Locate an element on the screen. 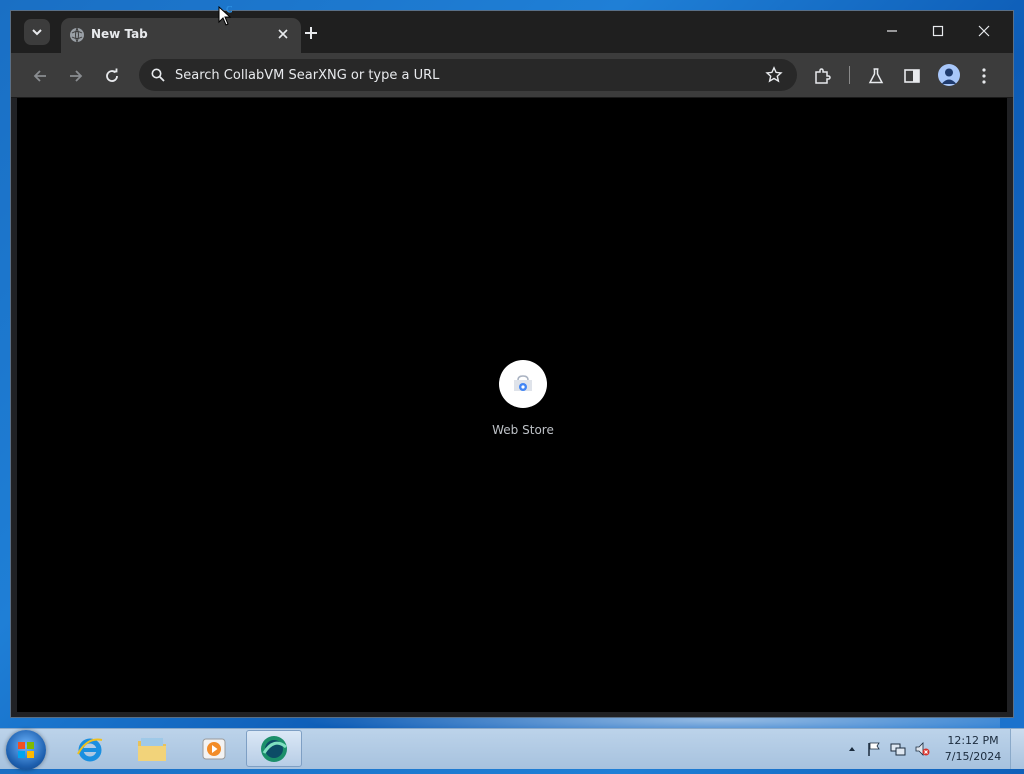 Image resolution: width=1024 pixels, height=774 pixels. arrow-left-icon is located at coordinates (39, 76).